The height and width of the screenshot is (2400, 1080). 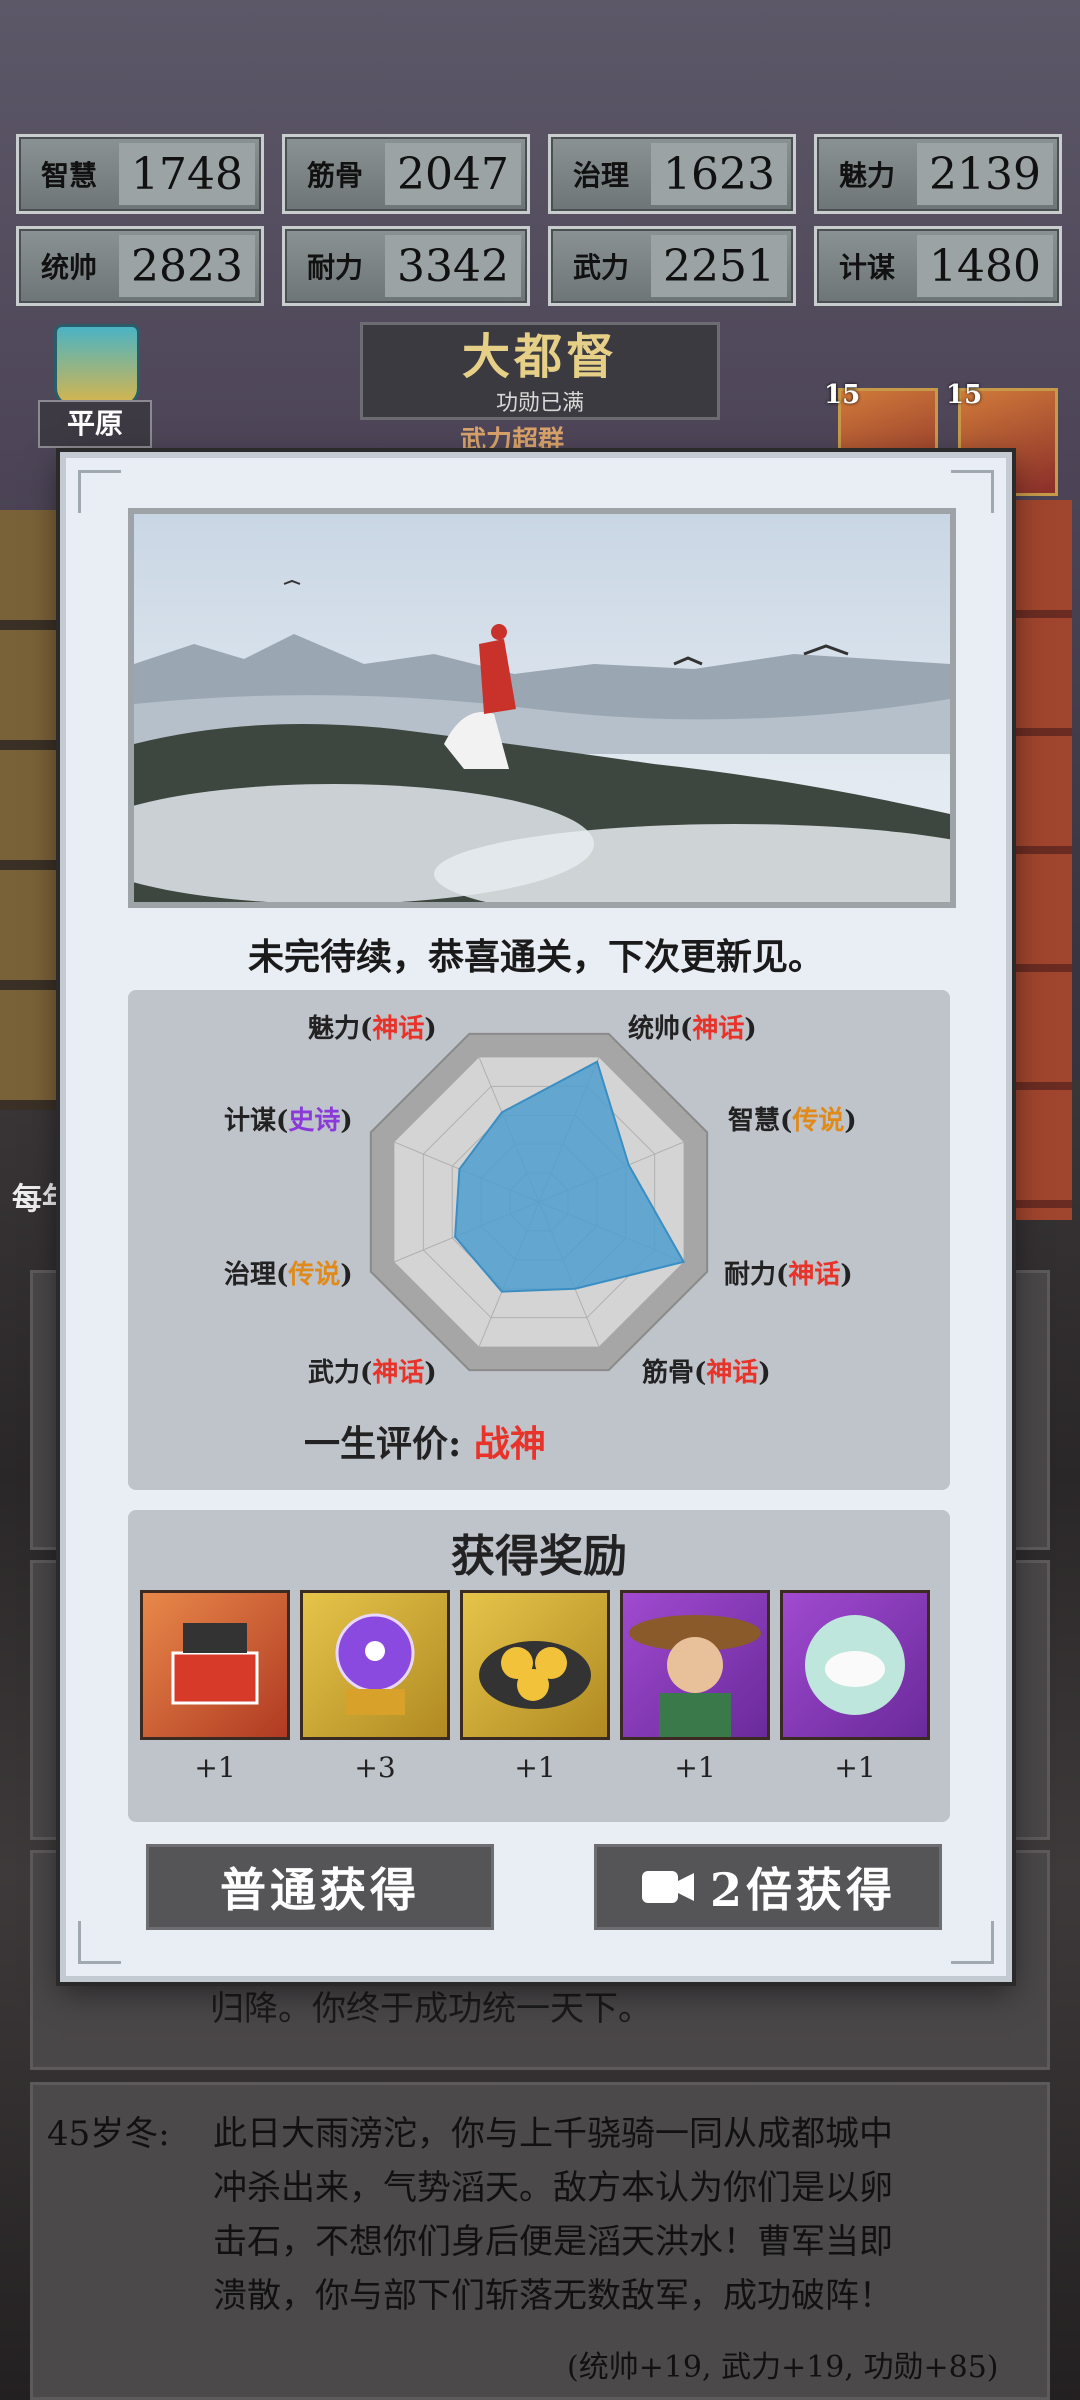 What do you see at coordinates (553, 2242) in the screenshot?
I see `log-entry-line: 击石，不想你们身后便是滔天洪水！曹军当即` at bounding box center [553, 2242].